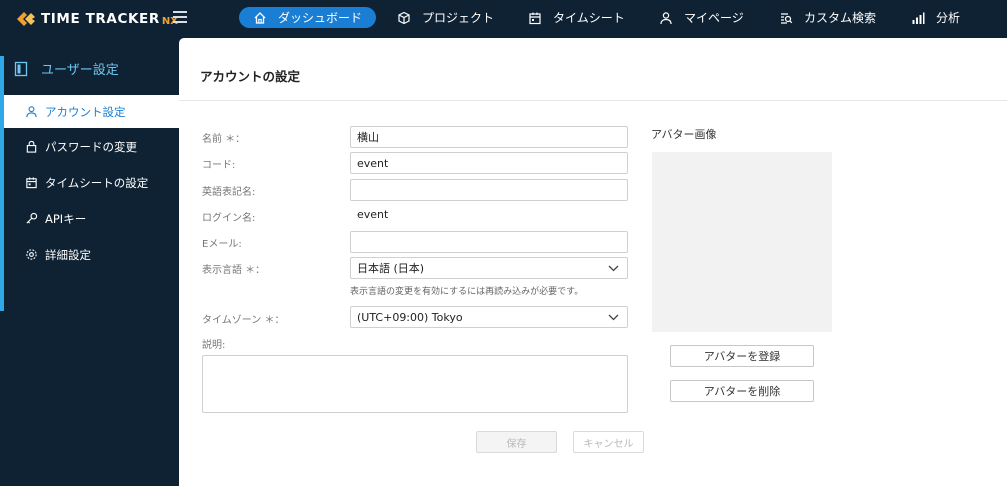 This screenshot has width=1007, height=486. What do you see at coordinates (100, 19) in the screenshot?
I see `logo-text: TIME TRACKER` at bounding box center [100, 19].